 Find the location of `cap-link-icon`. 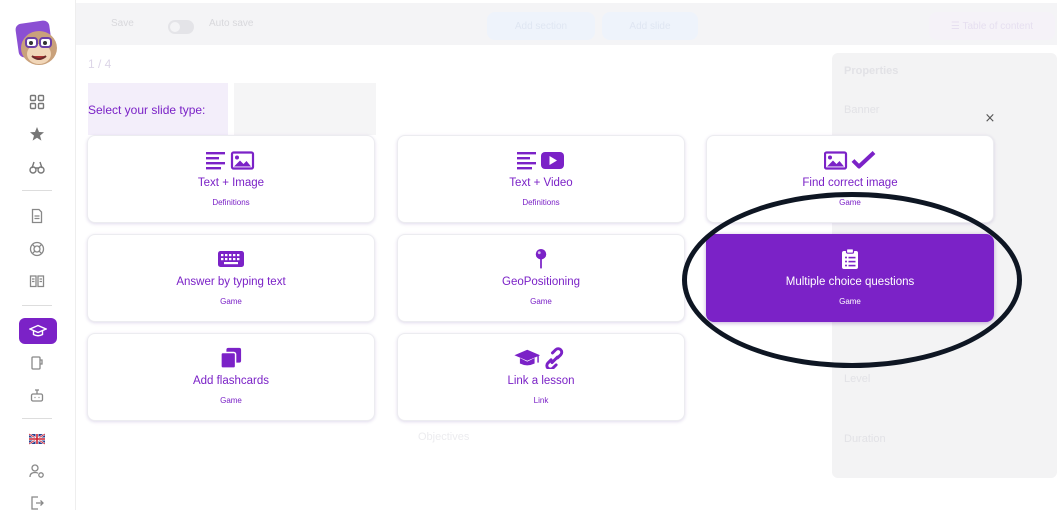

cap-link-icon is located at coordinates (541, 358).